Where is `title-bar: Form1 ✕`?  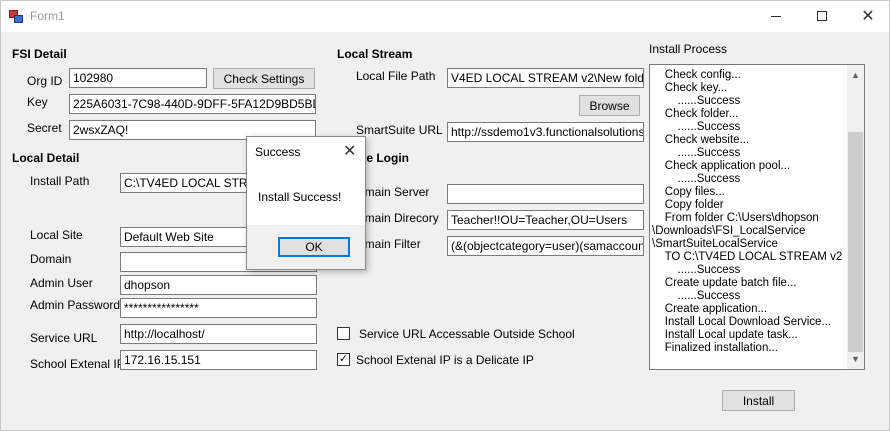
title-bar: Form1 ✕ is located at coordinates (445, 16).